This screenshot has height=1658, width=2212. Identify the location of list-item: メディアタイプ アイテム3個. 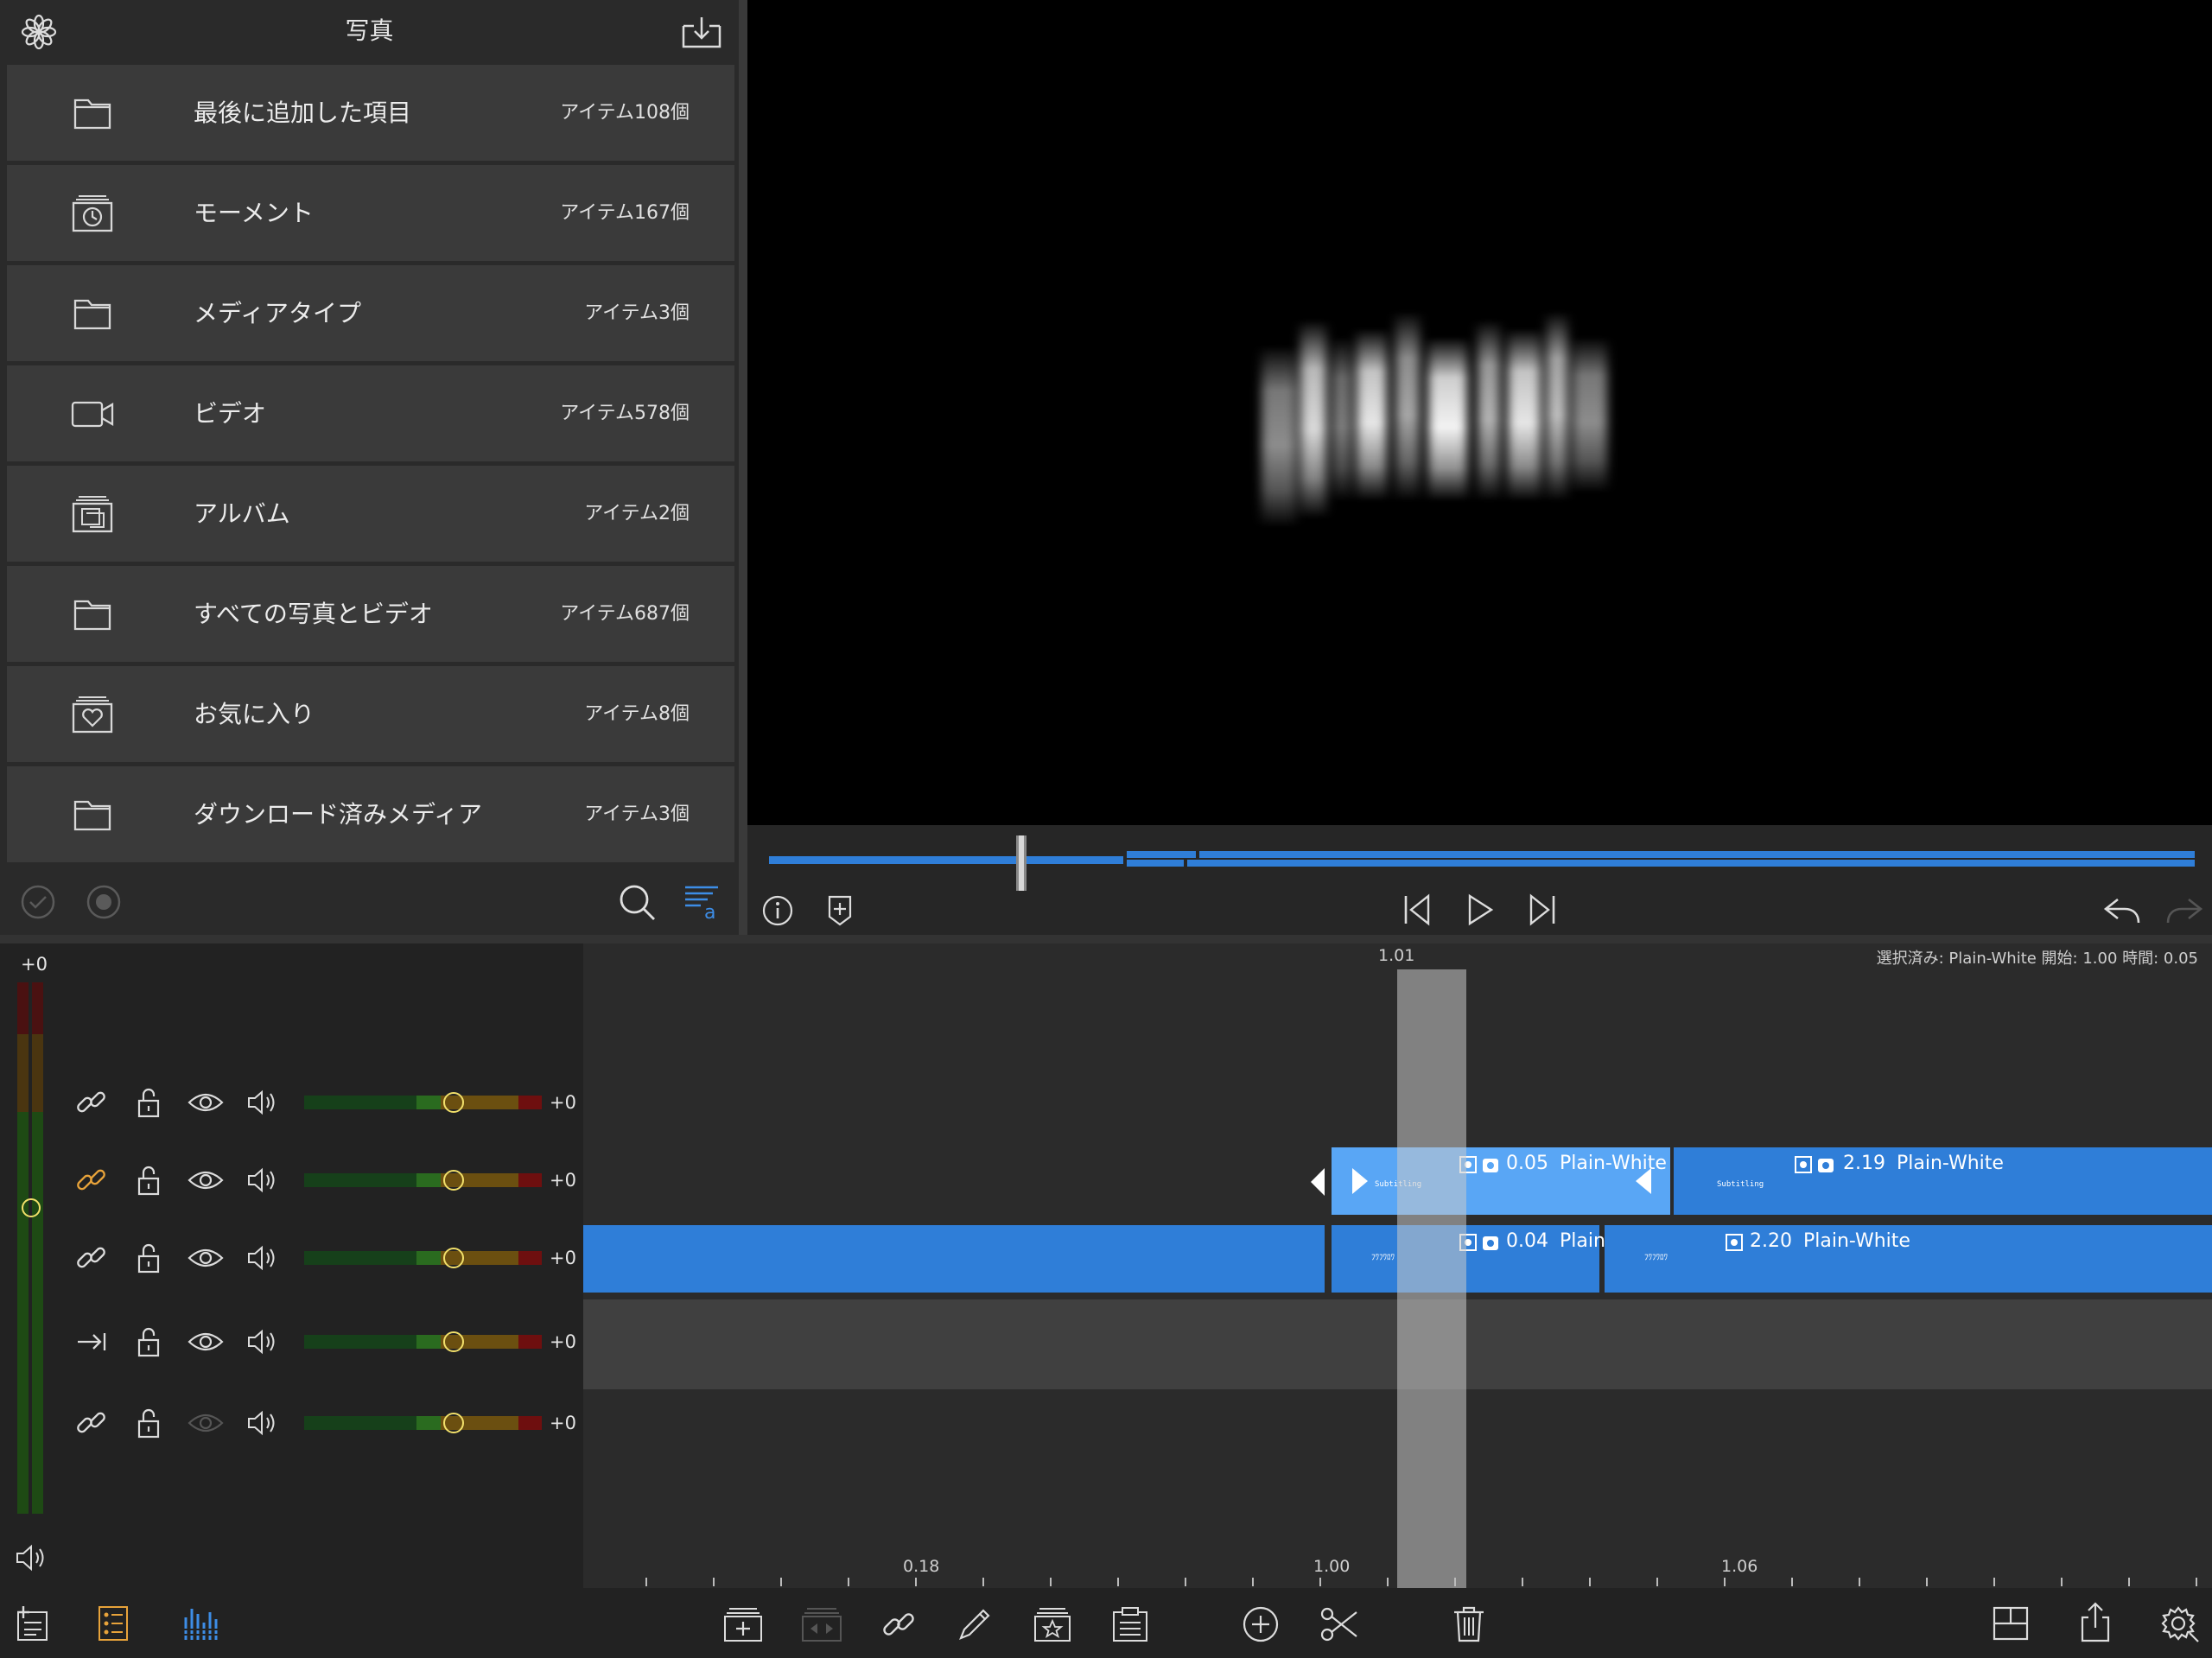
(370, 313).